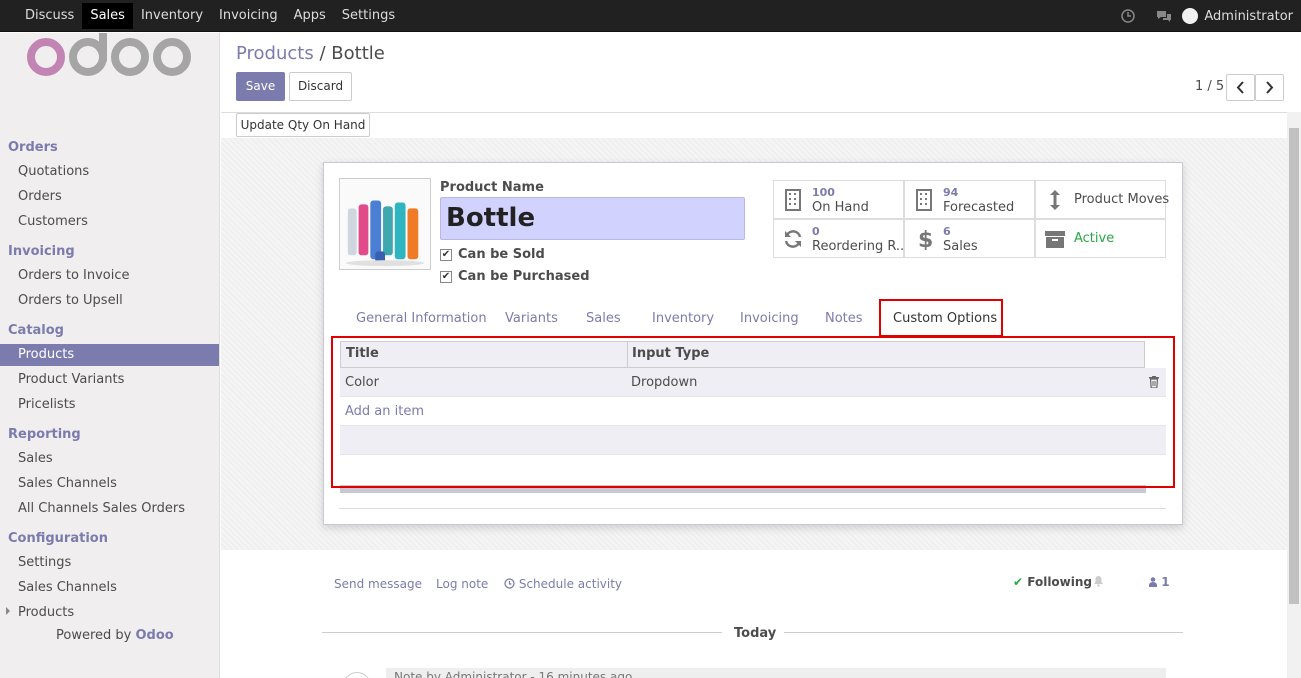 This screenshot has height=678, width=1301. What do you see at coordinates (513, 674) in the screenshot?
I see `message-header: Note by Administrator - 16 minutes ago` at bounding box center [513, 674].